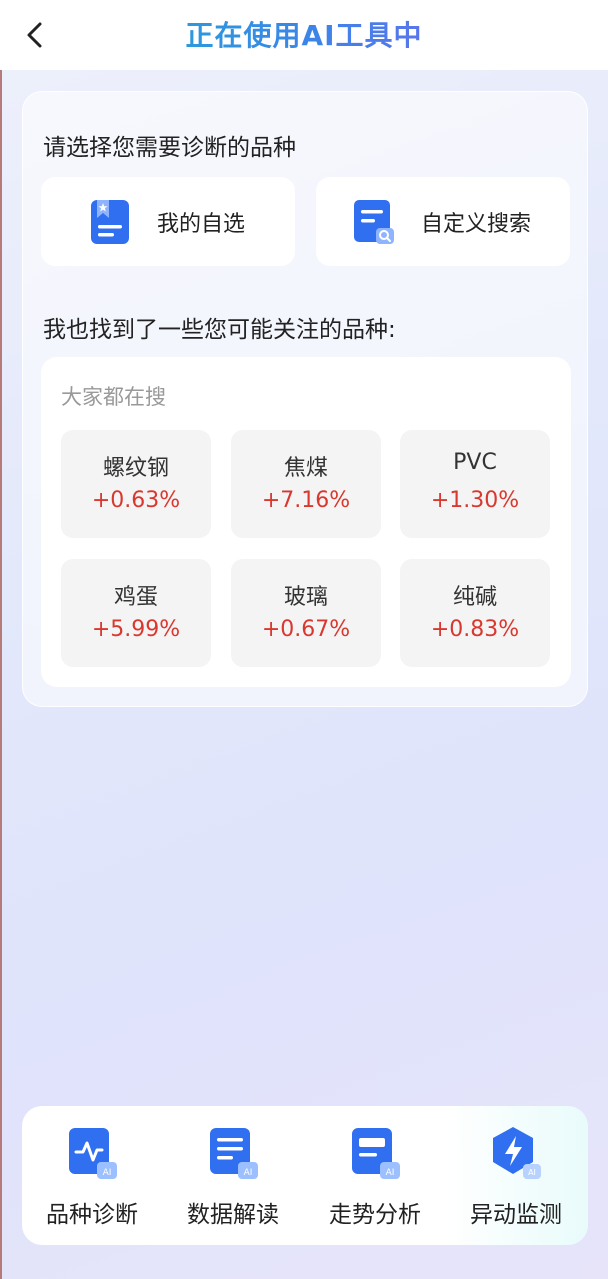 The height and width of the screenshot is (1279, 608). I want to click on tool-variety-diagnosis: AI 品种诊断, so click(92, 1175).